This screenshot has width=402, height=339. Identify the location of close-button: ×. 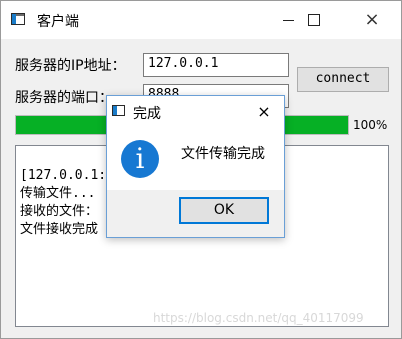
(372, 20).